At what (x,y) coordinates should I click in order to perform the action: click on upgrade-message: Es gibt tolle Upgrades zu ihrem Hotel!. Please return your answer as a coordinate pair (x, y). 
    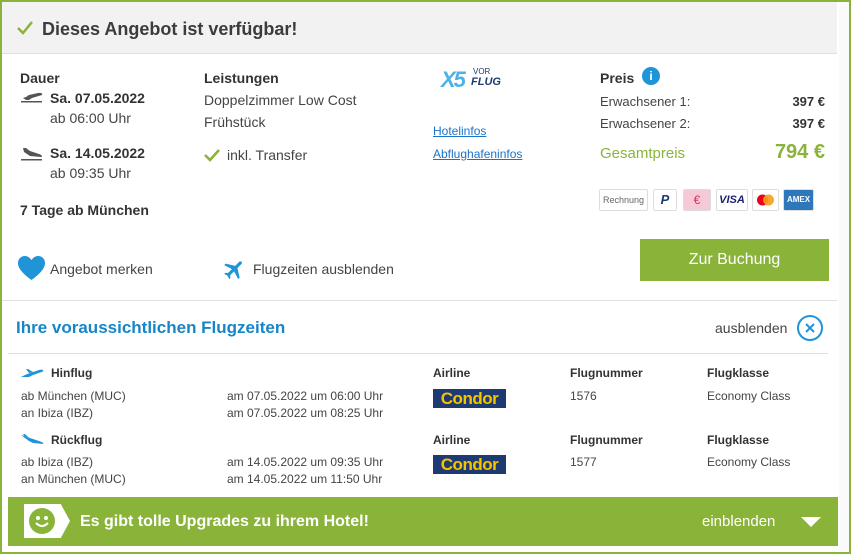
    Looking at the image, I should click on (224, 521).